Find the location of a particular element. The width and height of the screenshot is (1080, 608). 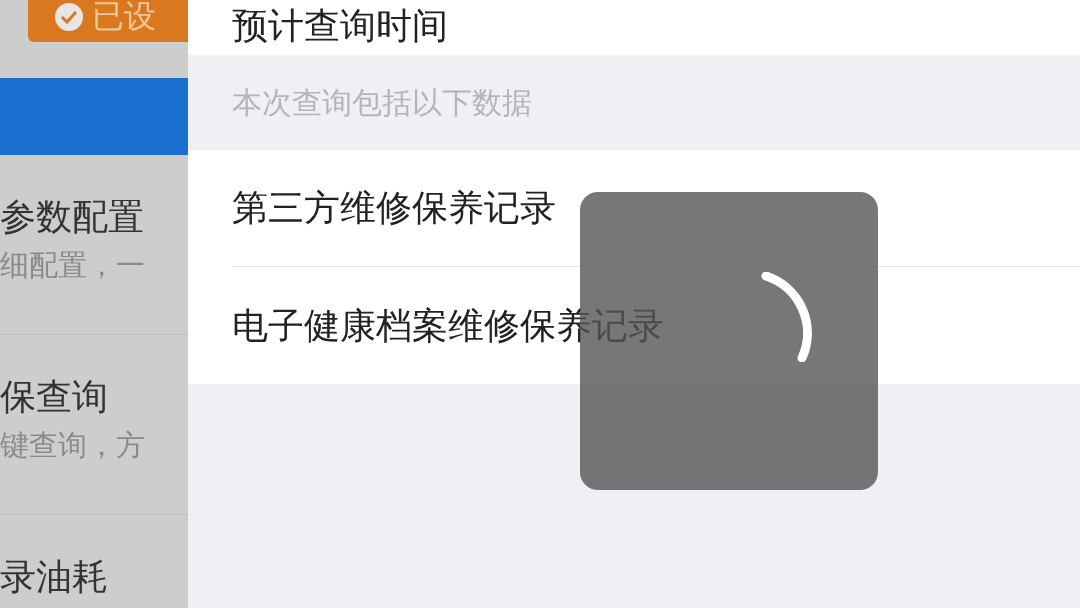

record-item: 第三方维修保养记录 is located at coordinates (394, 208).